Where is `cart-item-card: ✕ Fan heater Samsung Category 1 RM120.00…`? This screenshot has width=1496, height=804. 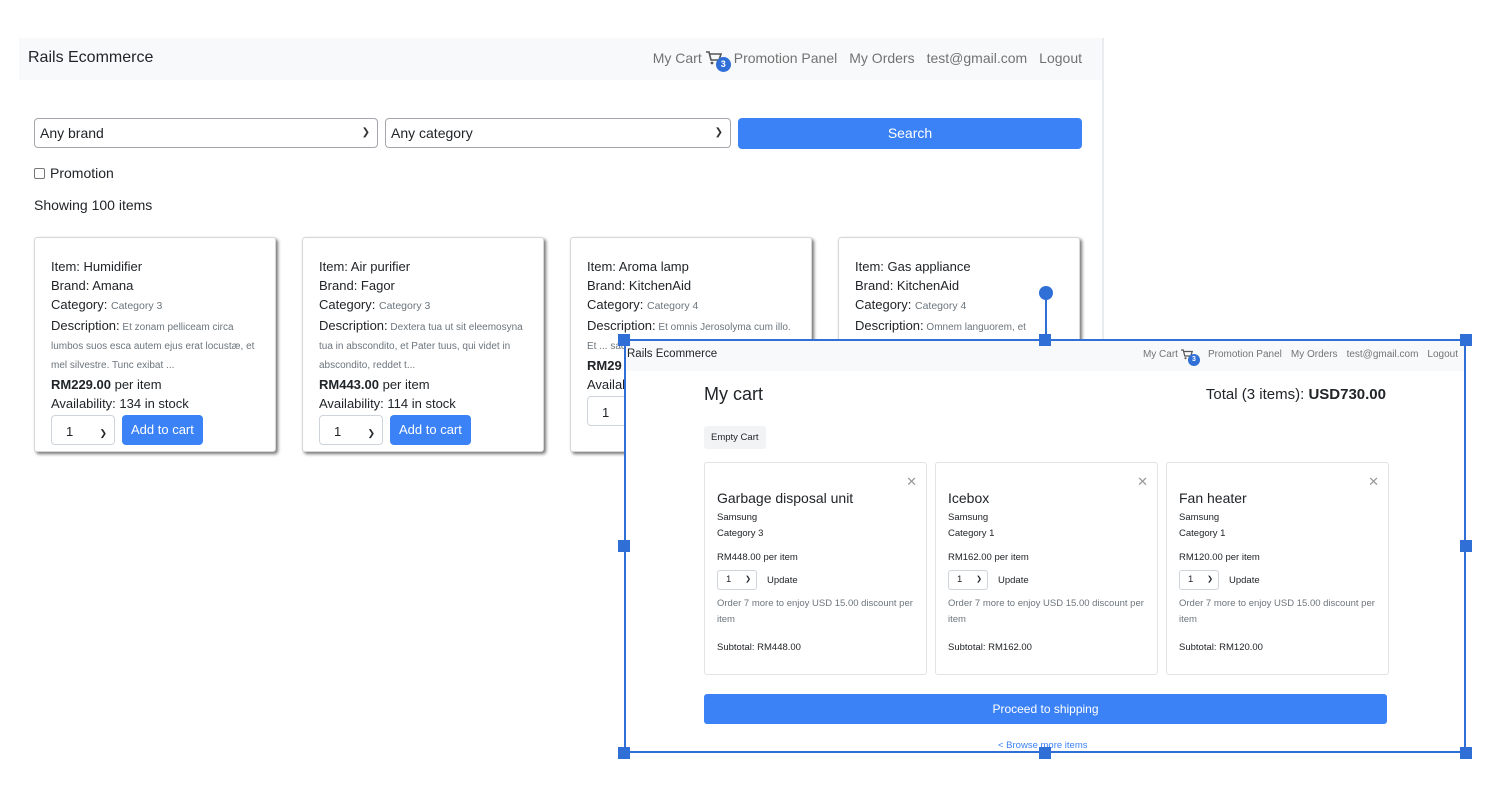
cart-item-card: ✕ Fan heater Samsung Category 1 RM120.00… is located at coordinates (1277, 568).